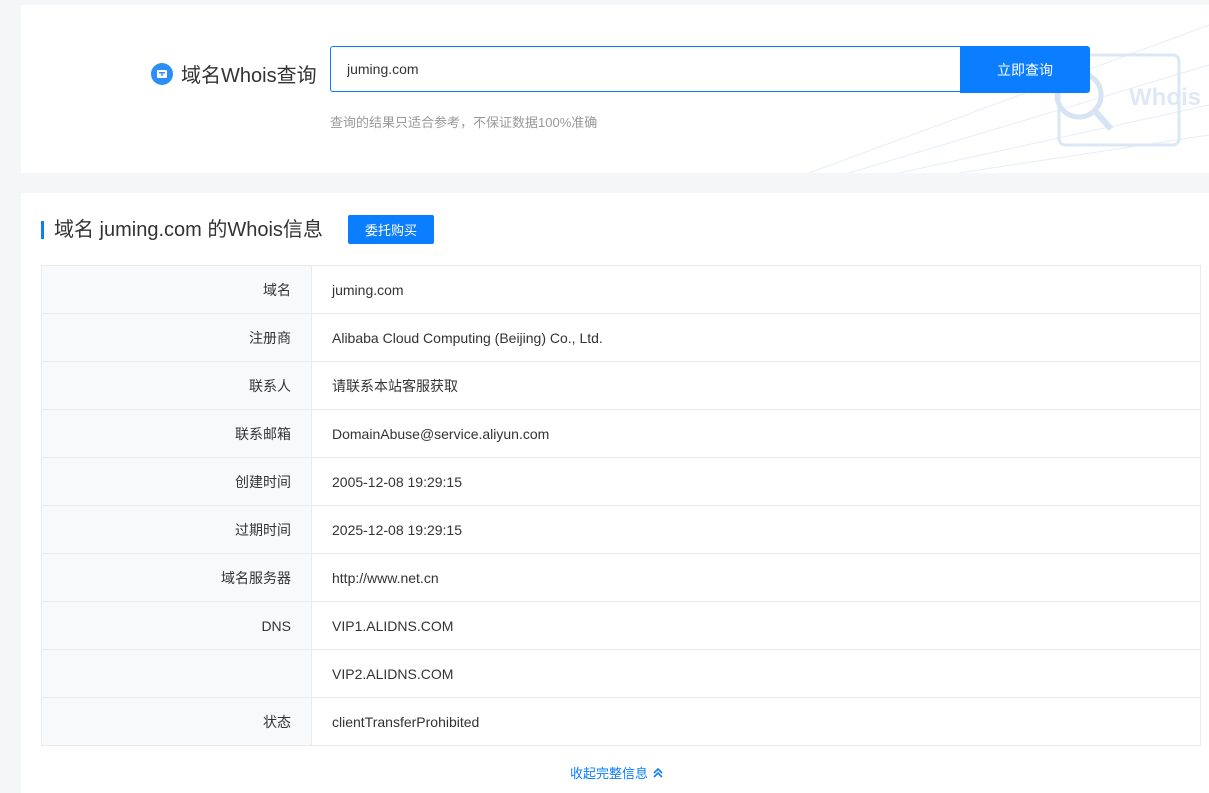  I want to click on table-row: 联系人 请联系本站客服获取, so click(621, 385).